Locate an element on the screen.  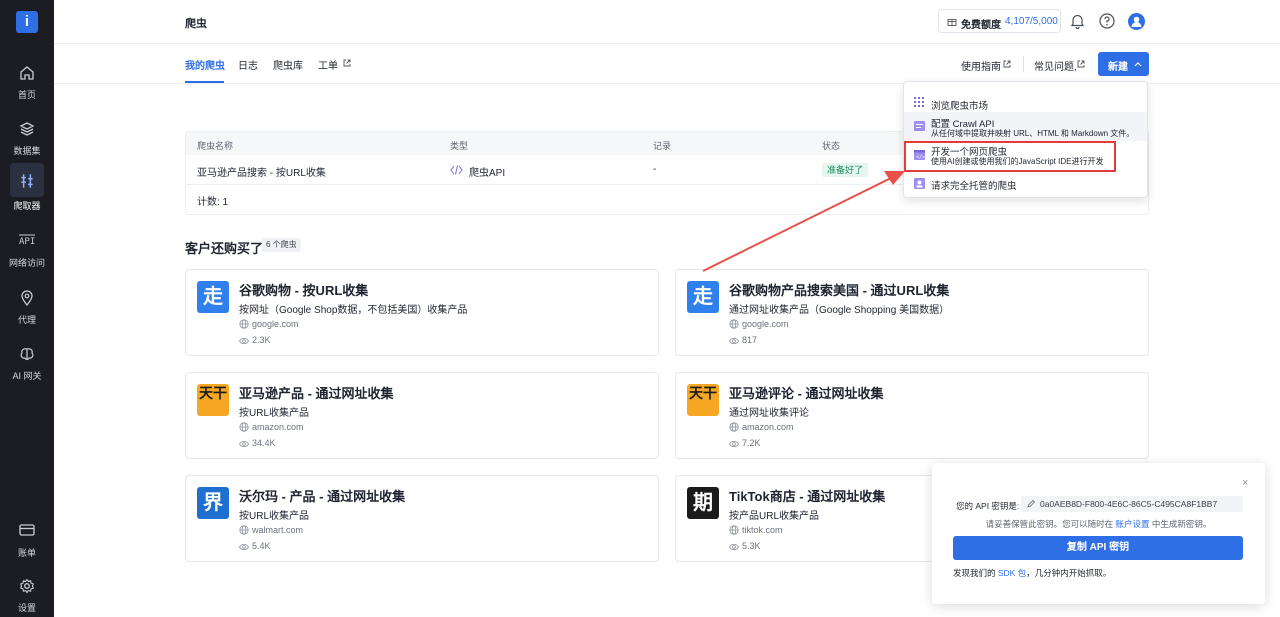
sidebar-item-label: 数据集 is located at coordinates (27, 151).